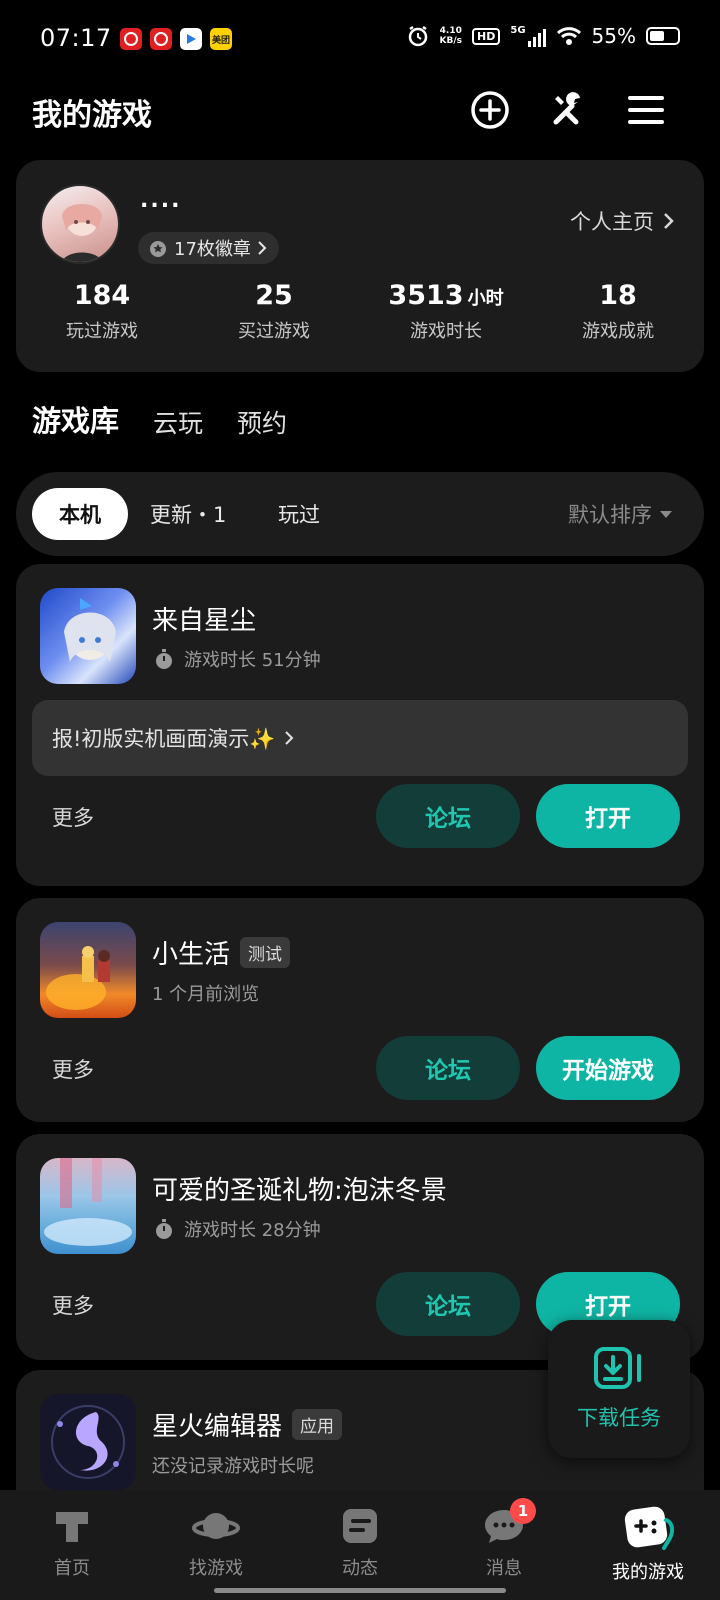 The height and width of the screenshot is (1600, 720). I want to click on download-icon, so click(617, 1368).